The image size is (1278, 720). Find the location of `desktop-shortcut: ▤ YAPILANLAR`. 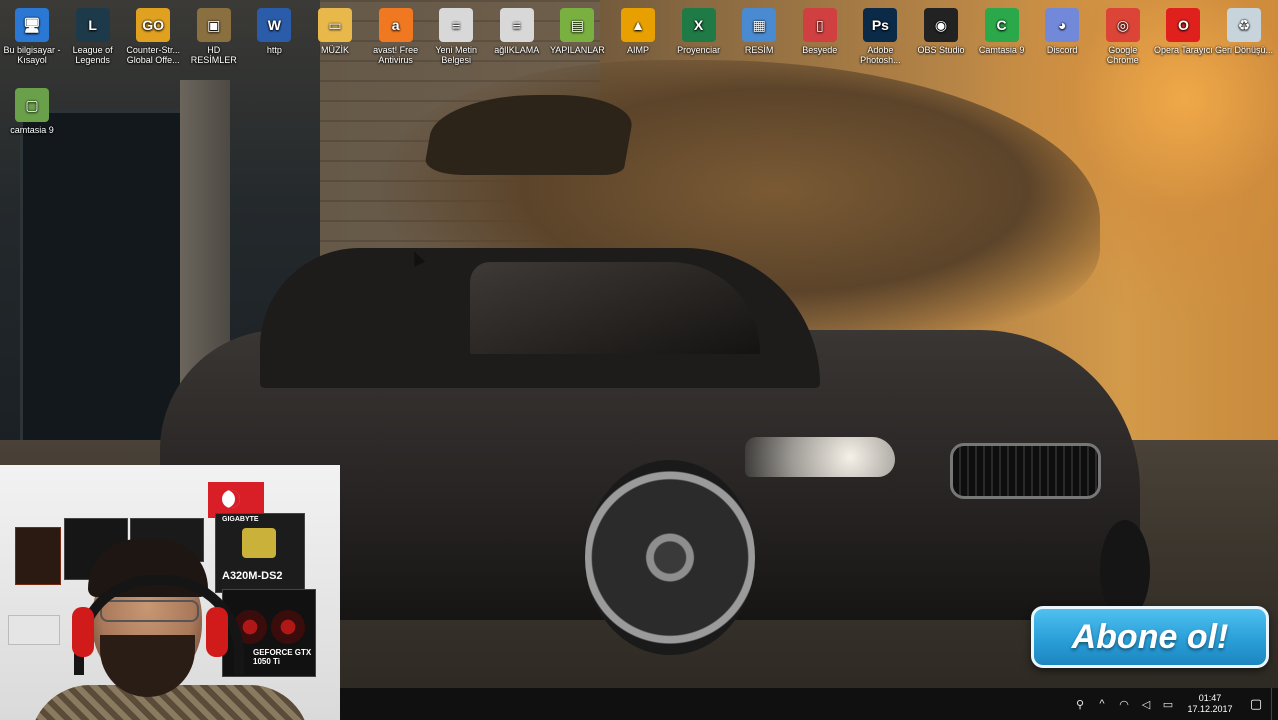

desktop-shortcut: ▤ YAPILANLAR is located at coordinates (577, 42).